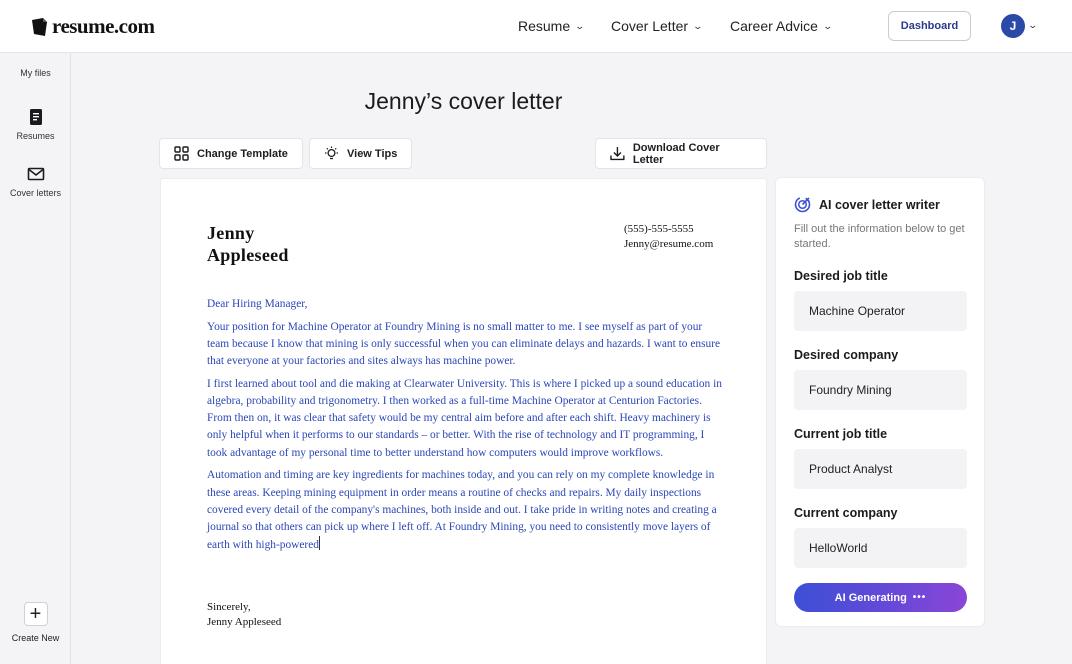 The height and width of the screenshot is (664, 1072). Describe the element at coordinates (35, 638) in the screenshot. I see `create-new-label: Create New` at that location.